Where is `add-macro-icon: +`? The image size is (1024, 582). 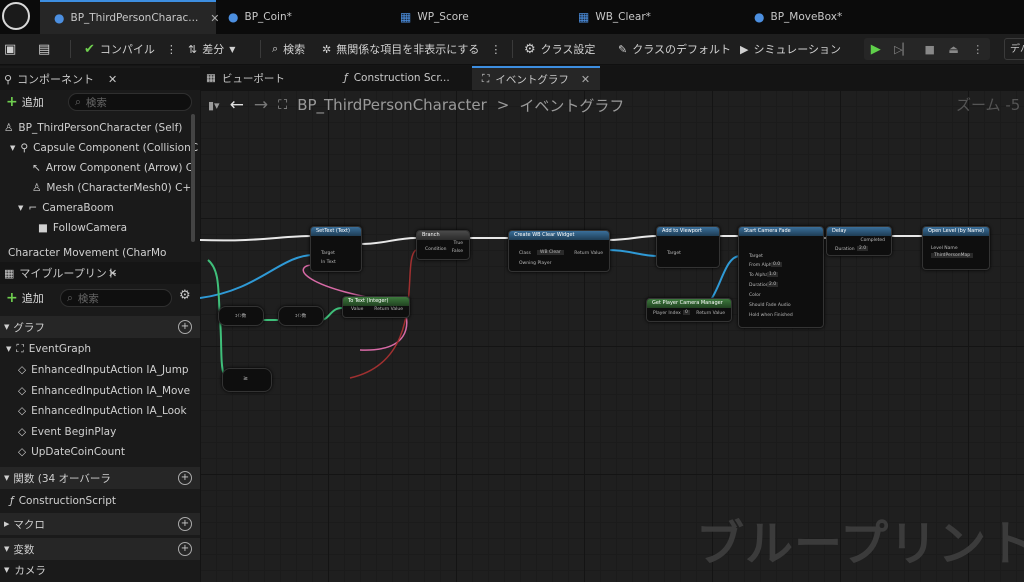 add-macro-icon: + is located at coordinates (185, 524).